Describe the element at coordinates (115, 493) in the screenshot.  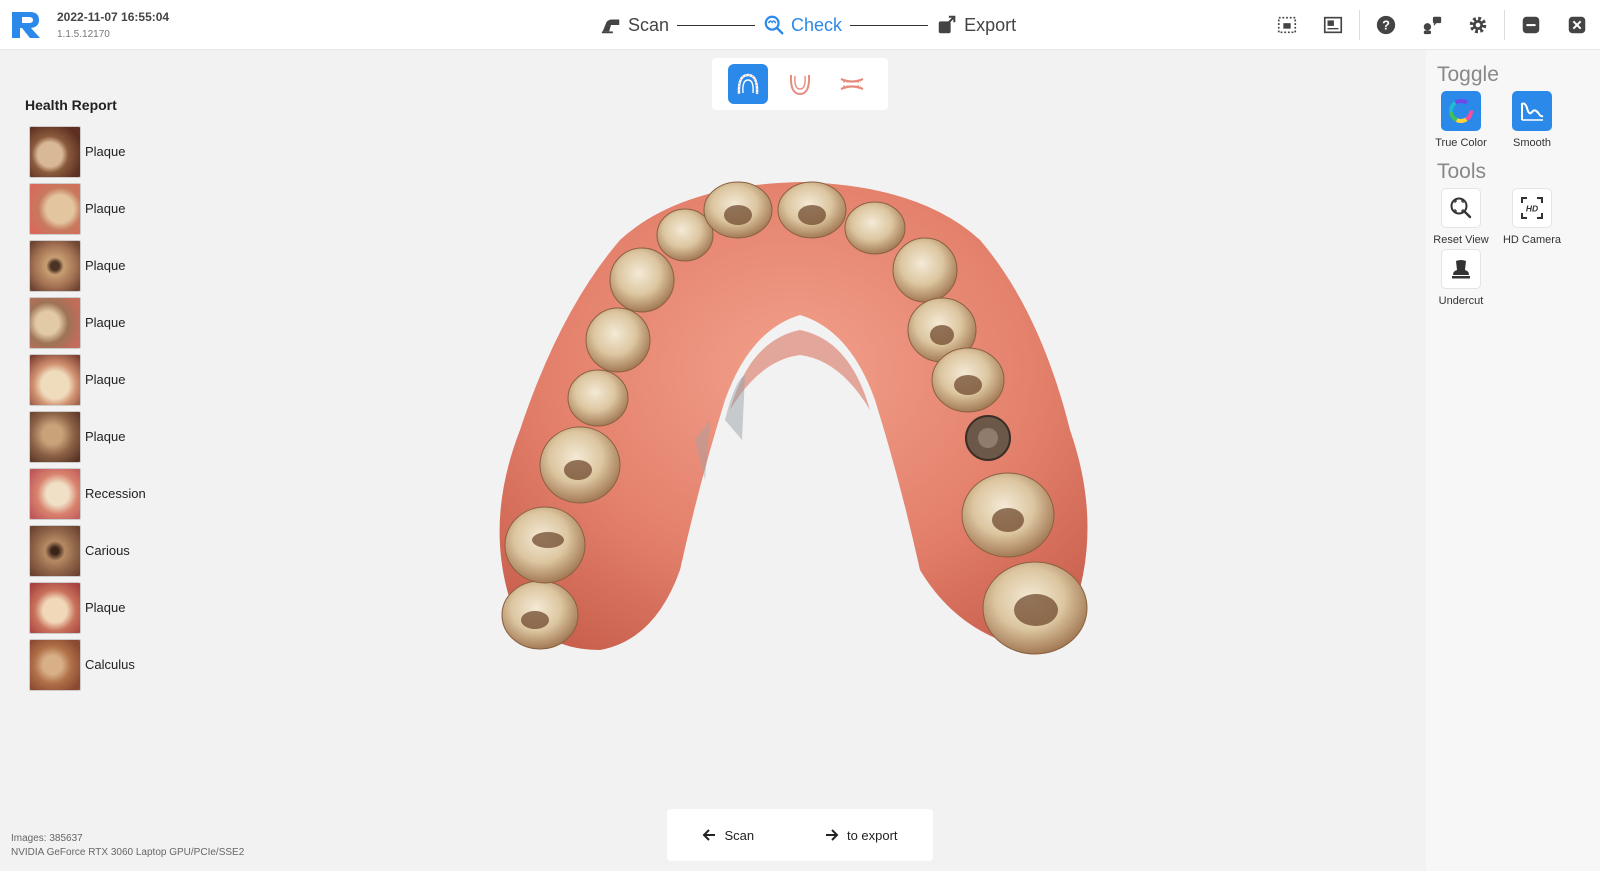
I see `finding-label: Recession` at that location.